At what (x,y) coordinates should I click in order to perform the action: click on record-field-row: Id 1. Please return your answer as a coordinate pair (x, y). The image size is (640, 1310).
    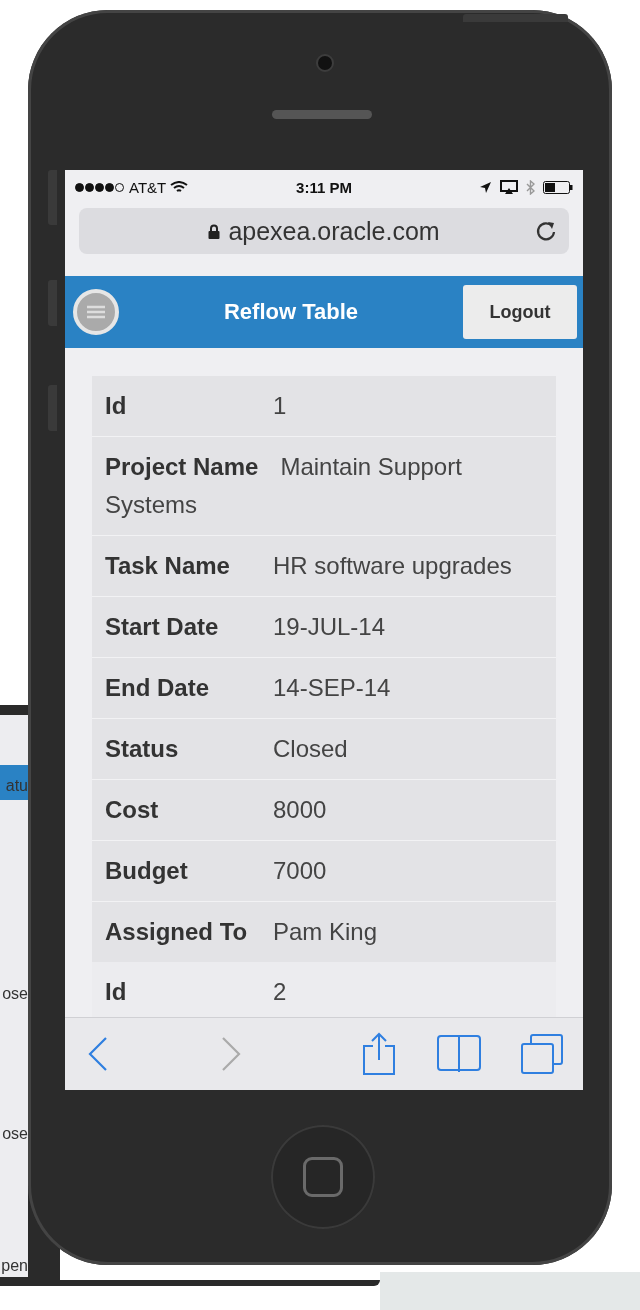
    Looking at the image, I should click on (324, 406).